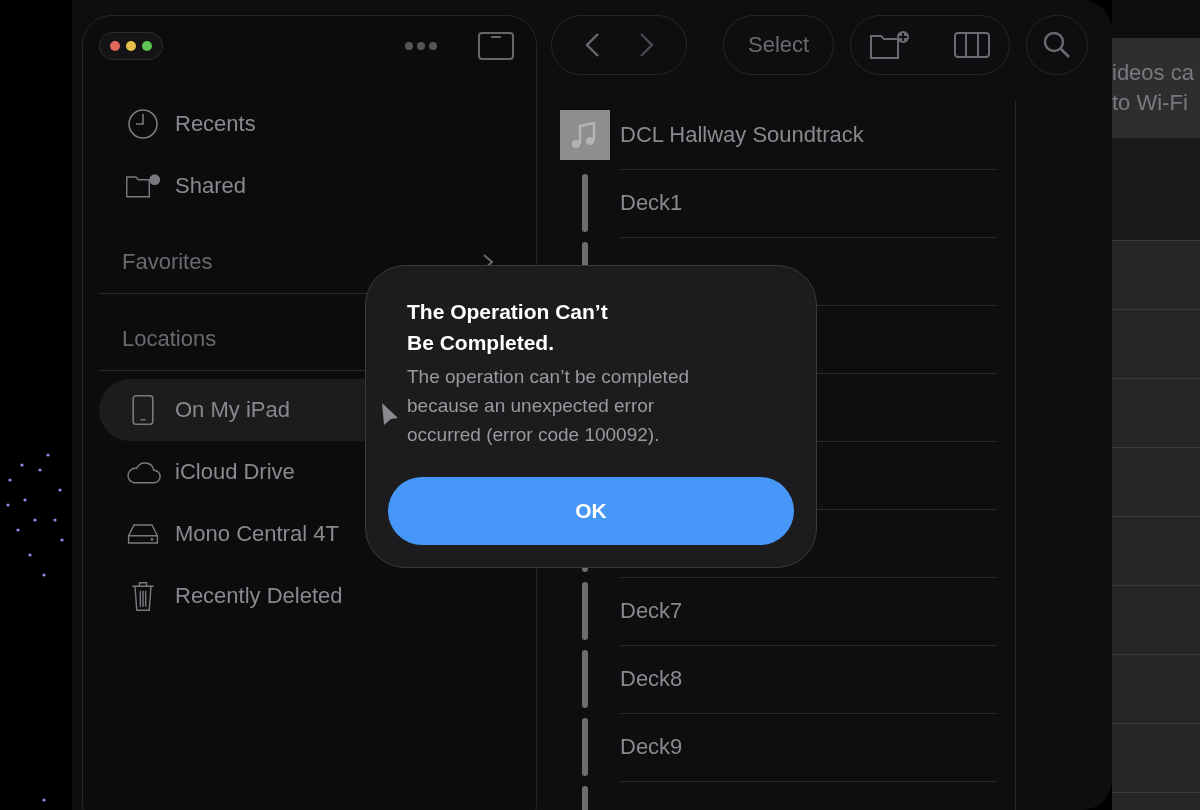 The width and height of the screenshot is (1200, 810). Describe the element at coordinates (169, 339) in the screenshot. I see `section-header: Locations` at that location.